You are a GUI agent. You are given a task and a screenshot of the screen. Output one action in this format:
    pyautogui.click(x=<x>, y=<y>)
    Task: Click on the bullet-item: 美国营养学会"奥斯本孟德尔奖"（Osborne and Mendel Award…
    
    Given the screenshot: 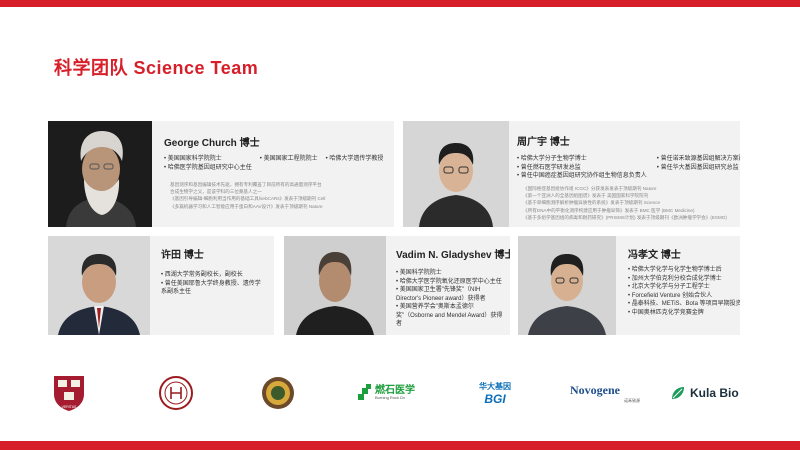 What is the action you would take?
    pyautogui.click(x=451, y=316)
    